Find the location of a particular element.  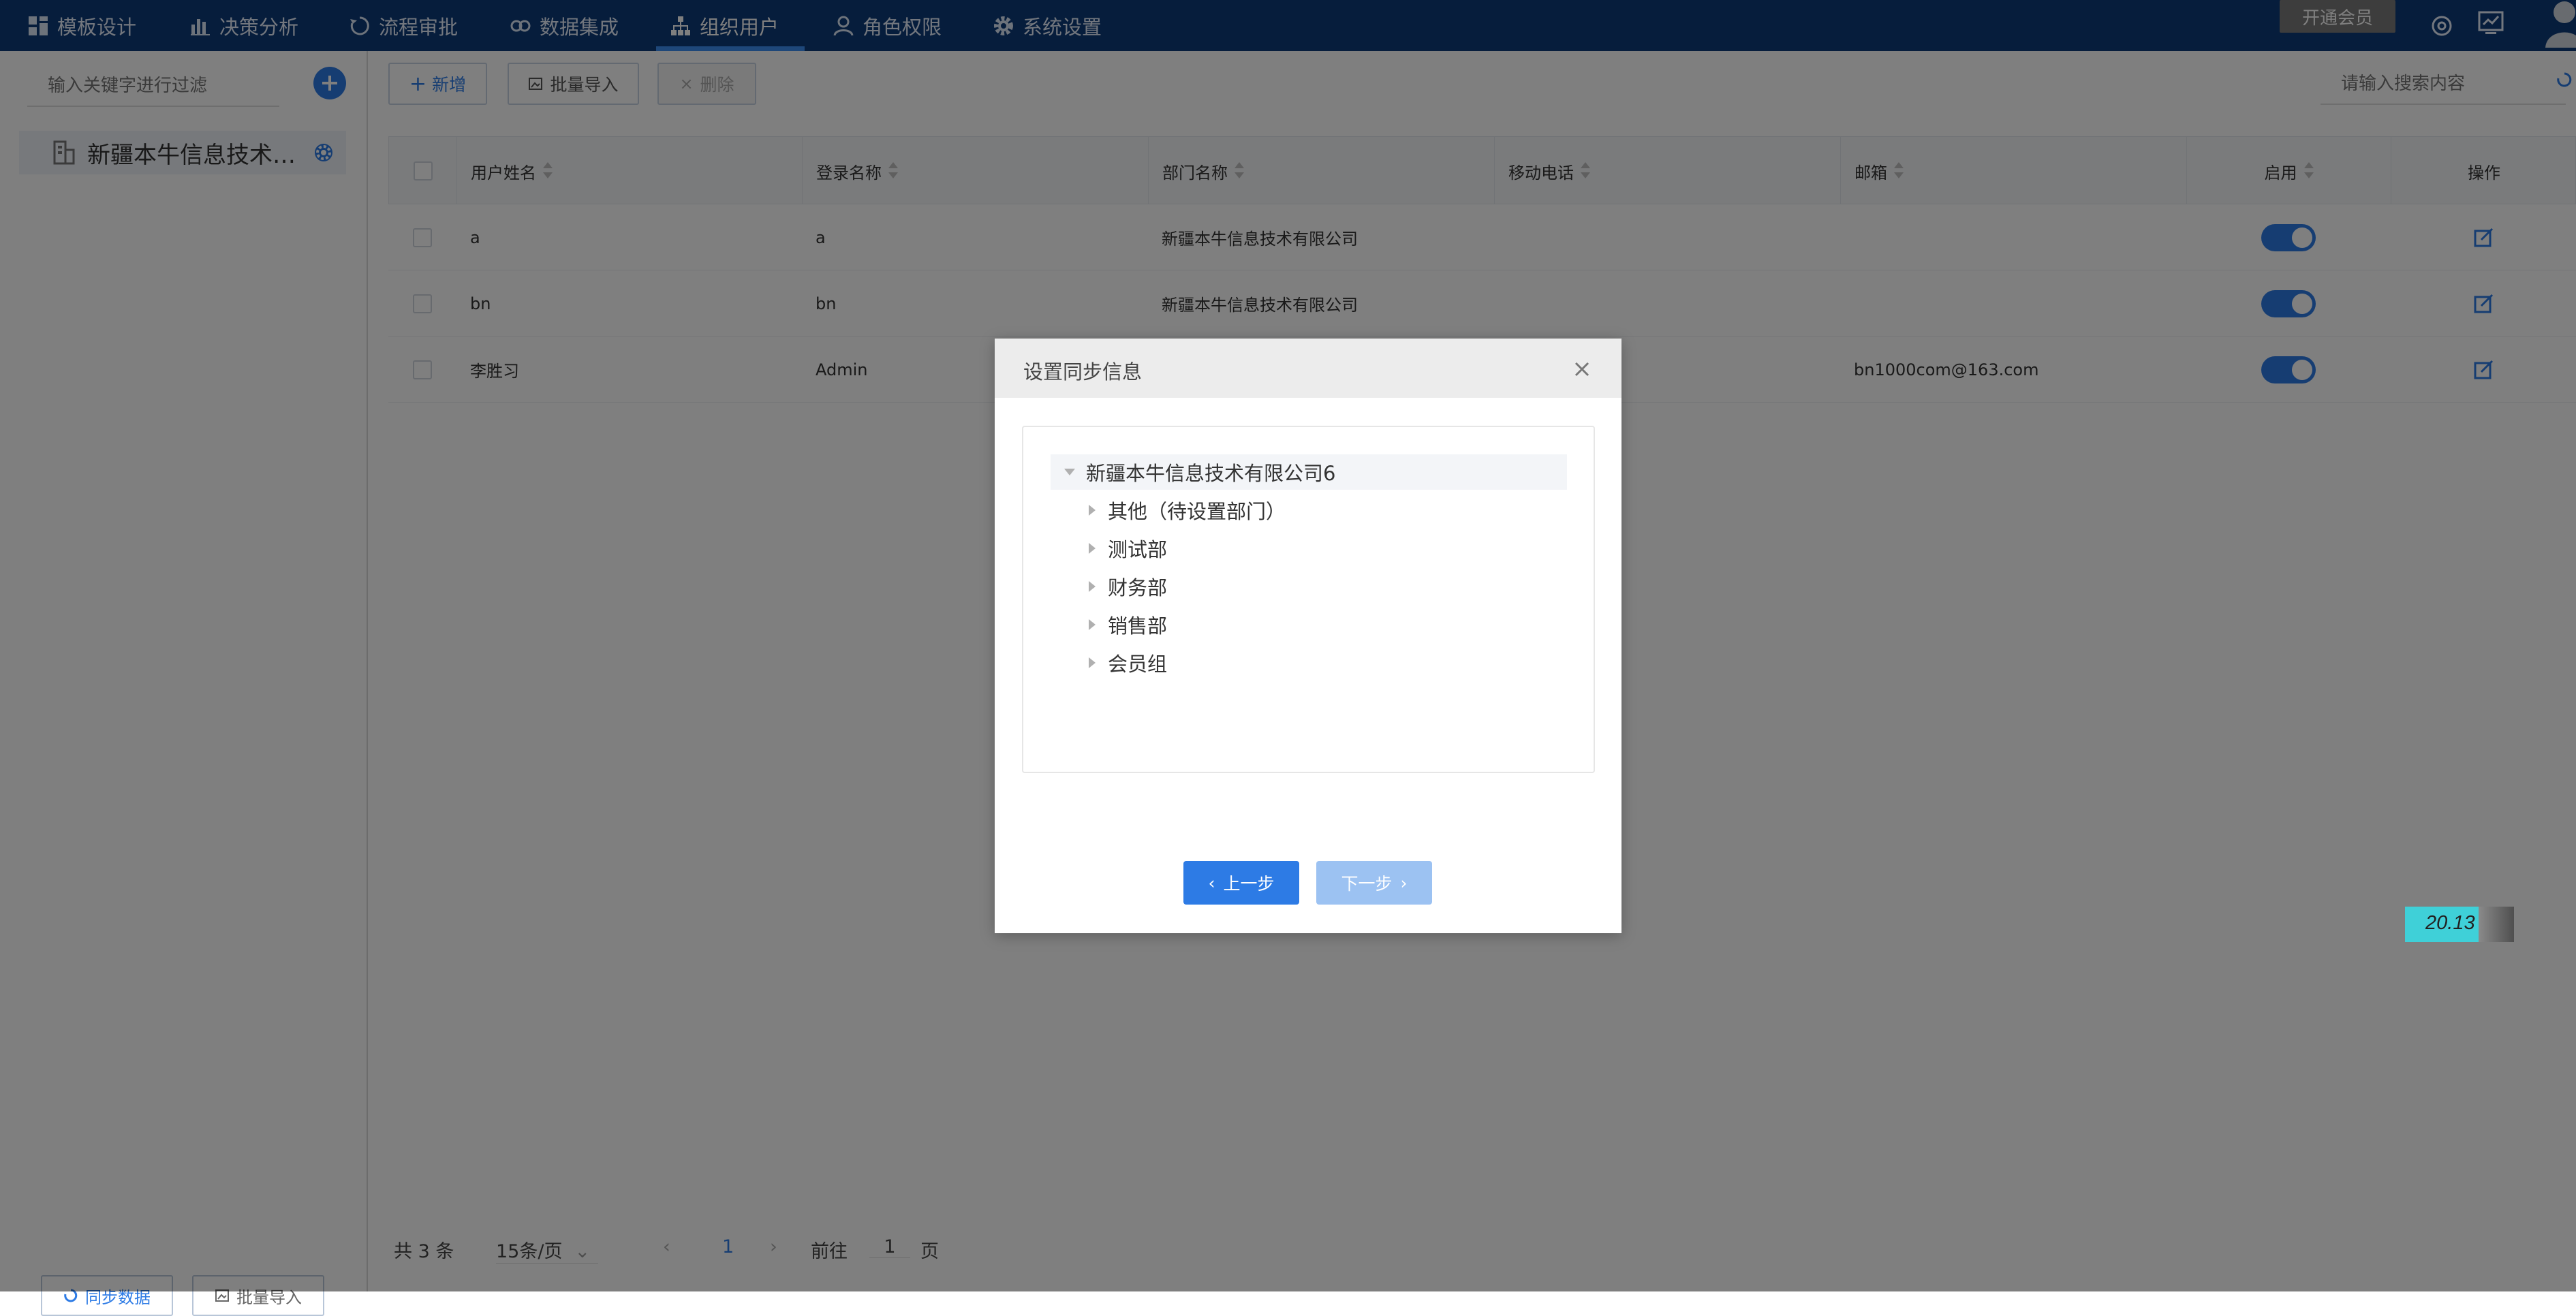

tree-node-sales-dept: 销售部 is located at coordinates (1128, 624).